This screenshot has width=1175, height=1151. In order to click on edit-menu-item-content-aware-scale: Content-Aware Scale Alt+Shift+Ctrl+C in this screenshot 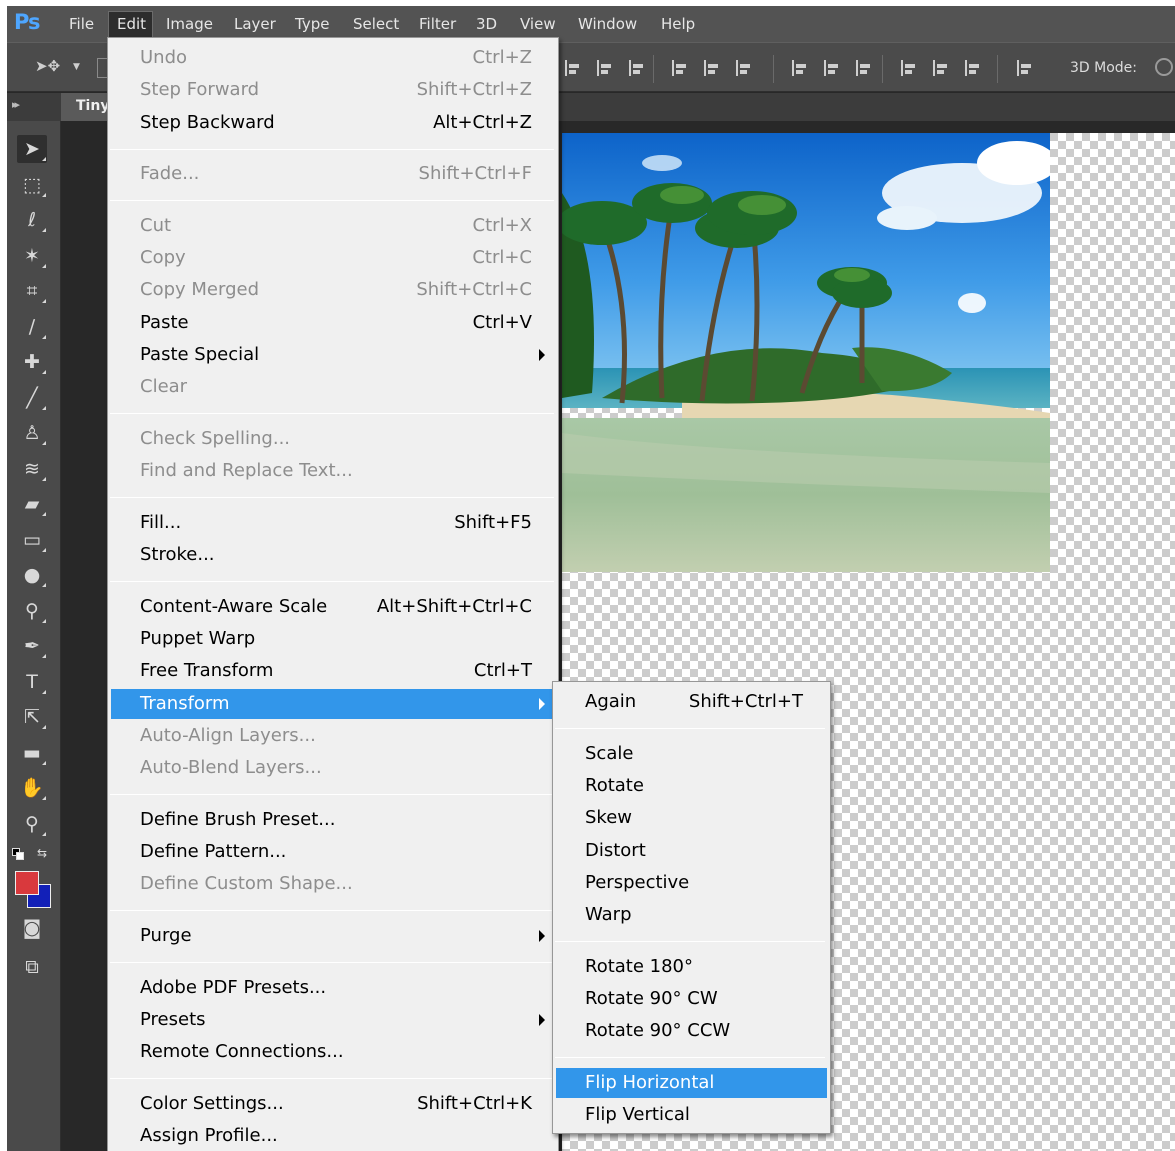, I will do `click(333, 607)`.